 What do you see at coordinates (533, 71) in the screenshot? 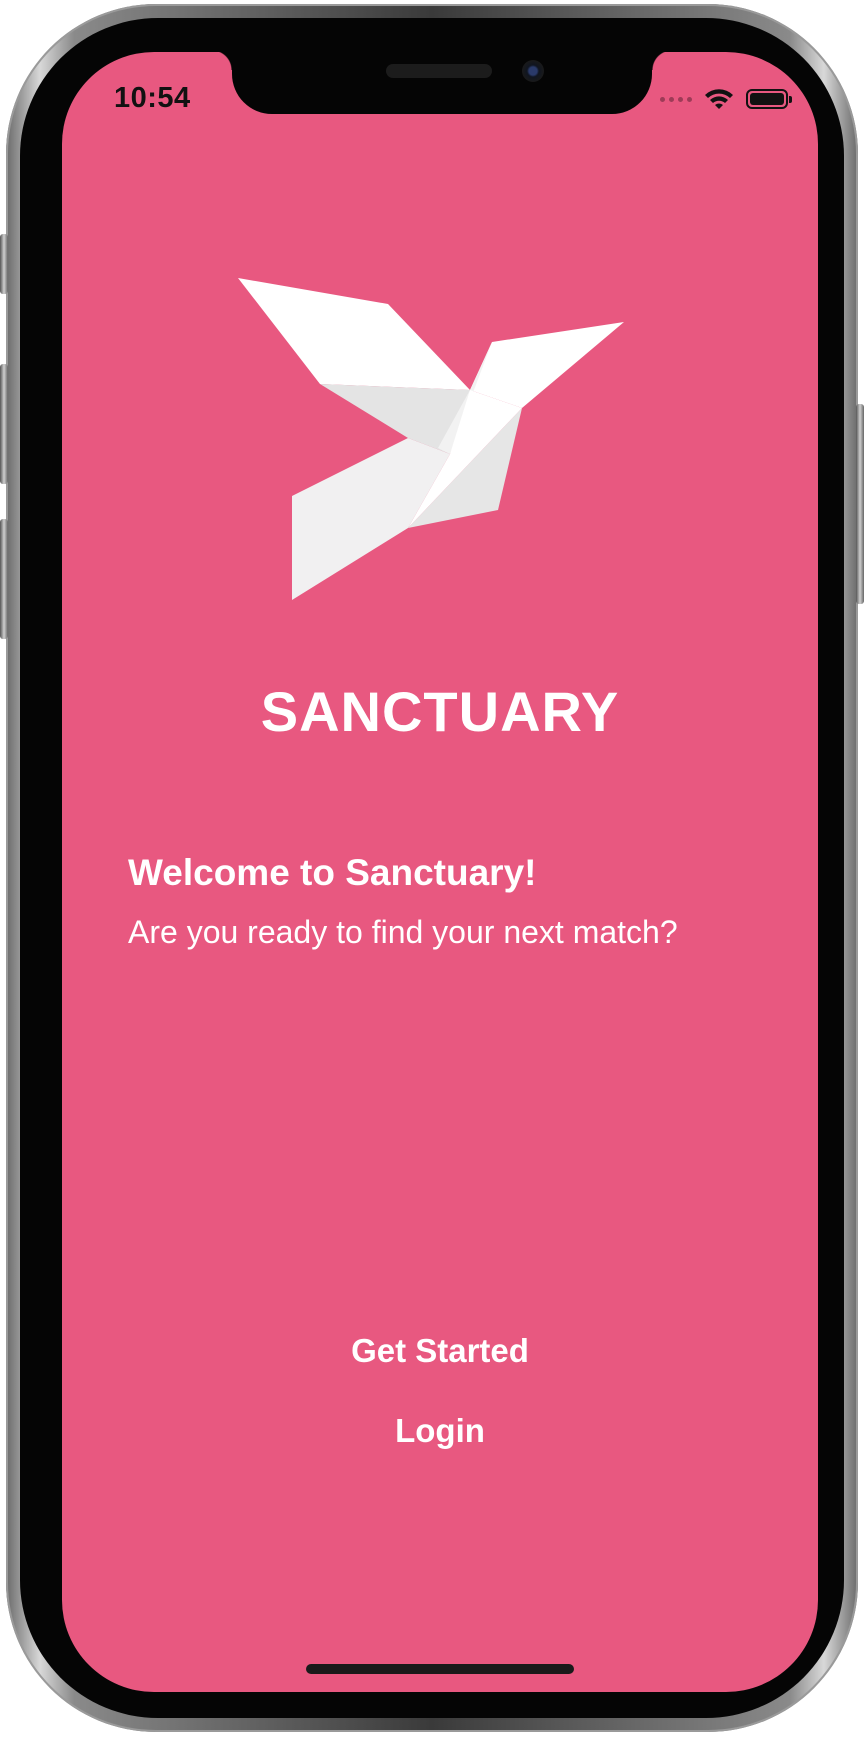
I see `front-camera` at bounding box center [533, 71].